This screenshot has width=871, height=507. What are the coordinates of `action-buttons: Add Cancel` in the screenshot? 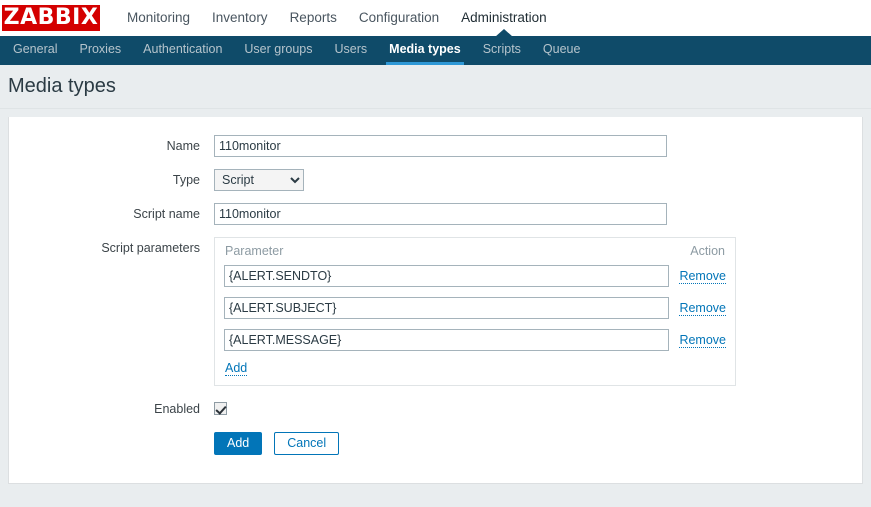 It's located at (277, 443).